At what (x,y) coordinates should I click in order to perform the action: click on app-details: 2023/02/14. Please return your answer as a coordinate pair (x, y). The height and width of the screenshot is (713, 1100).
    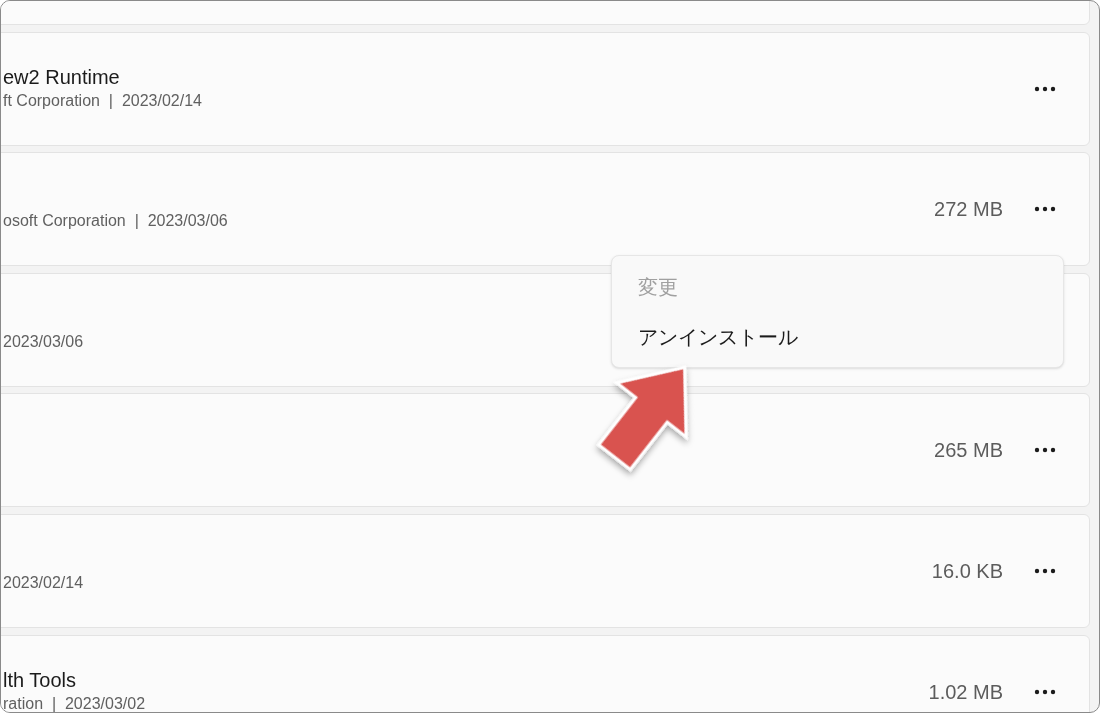
    Looking at the image, I should click on (43, 582).